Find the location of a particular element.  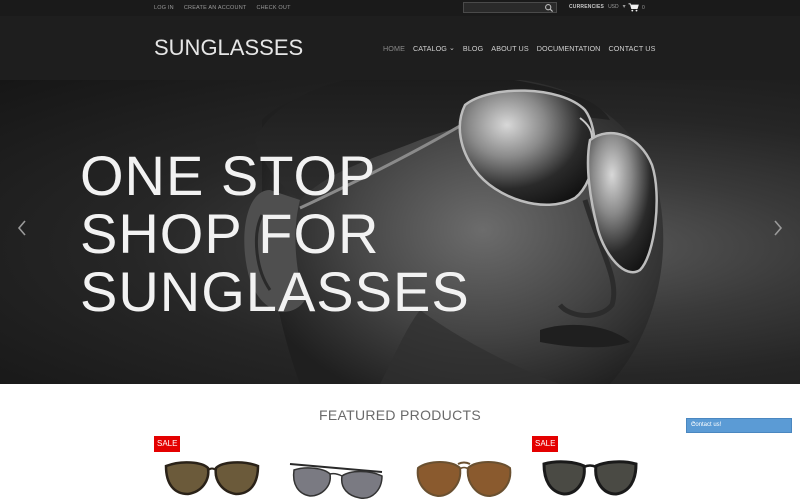

hero-line: ONE STOP is located at coordinates (228, 175).